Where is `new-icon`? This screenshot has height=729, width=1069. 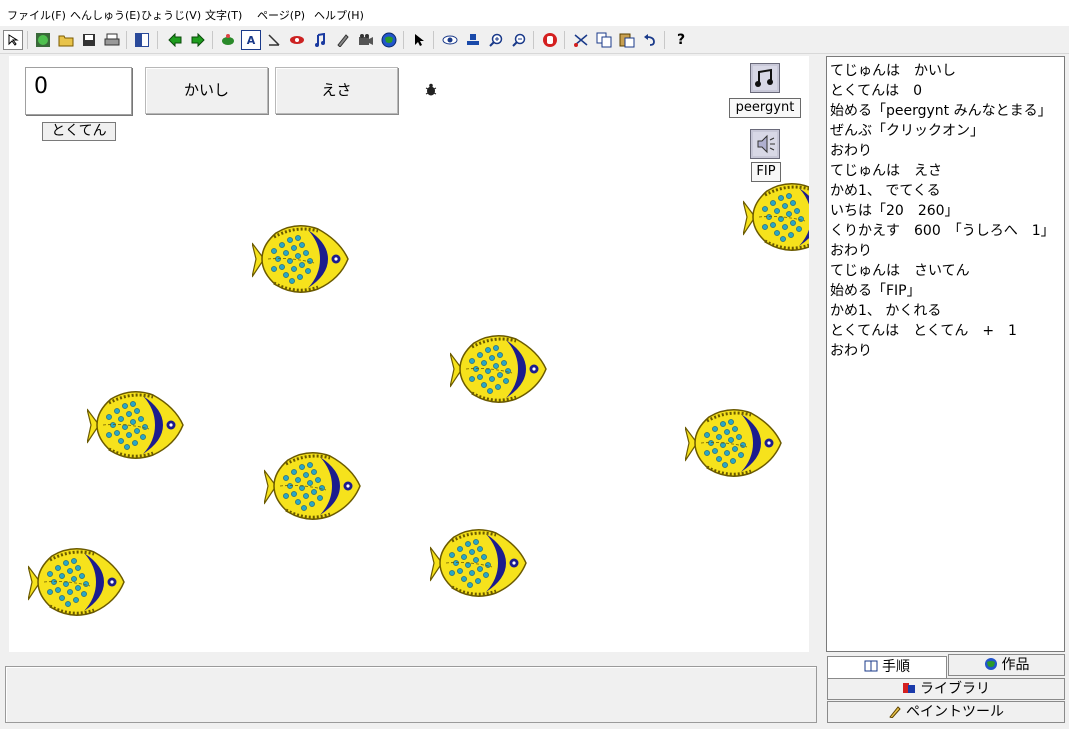 new-icon is located at coordinates (43, 40).